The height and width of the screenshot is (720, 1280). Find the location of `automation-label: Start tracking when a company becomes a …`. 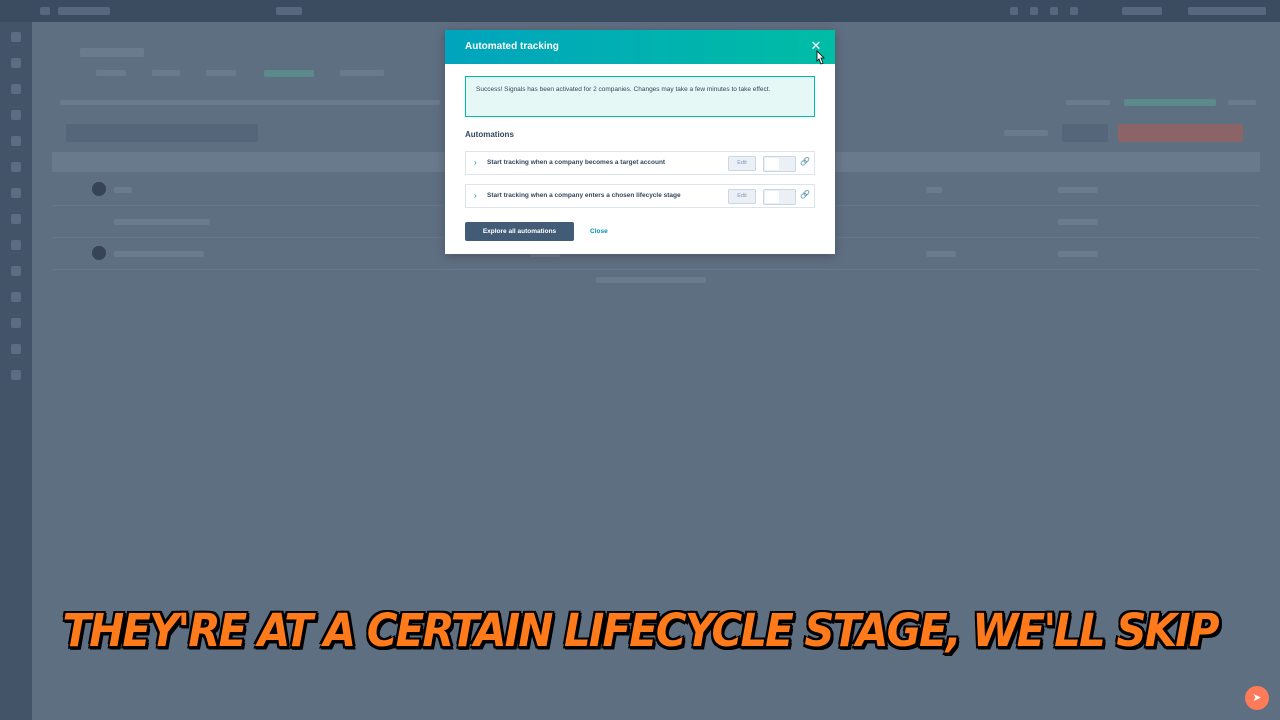

automation-label: Start tracking when a company becomes a … is located at coordinates (576, 162).